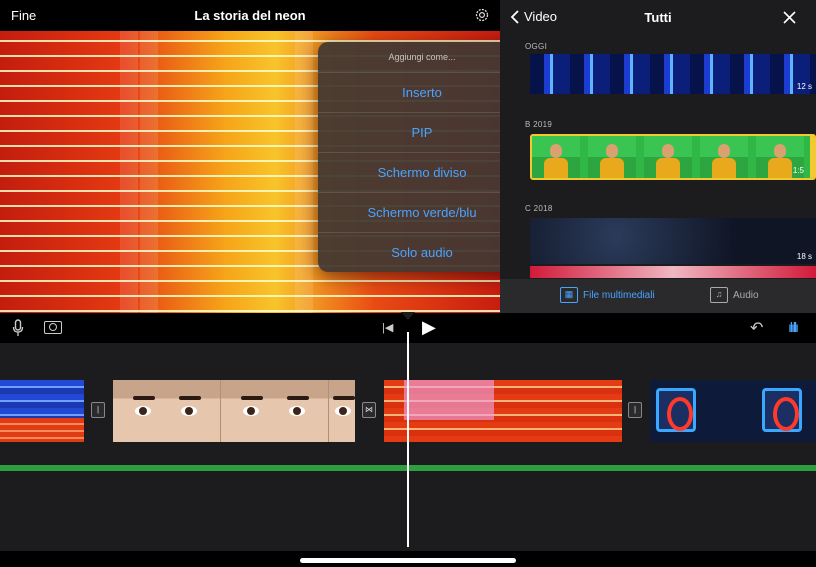 The height and width of the screenshot is (567, 816). Describe the element at coordinates (539, 124) in the screenshot. I see `section-label: B 2019` at that location.